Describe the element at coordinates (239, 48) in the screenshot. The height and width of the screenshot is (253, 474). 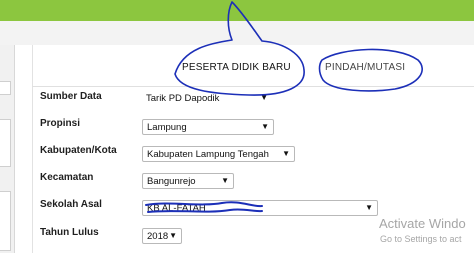
I see `pen-annotation-arrow` at that location.